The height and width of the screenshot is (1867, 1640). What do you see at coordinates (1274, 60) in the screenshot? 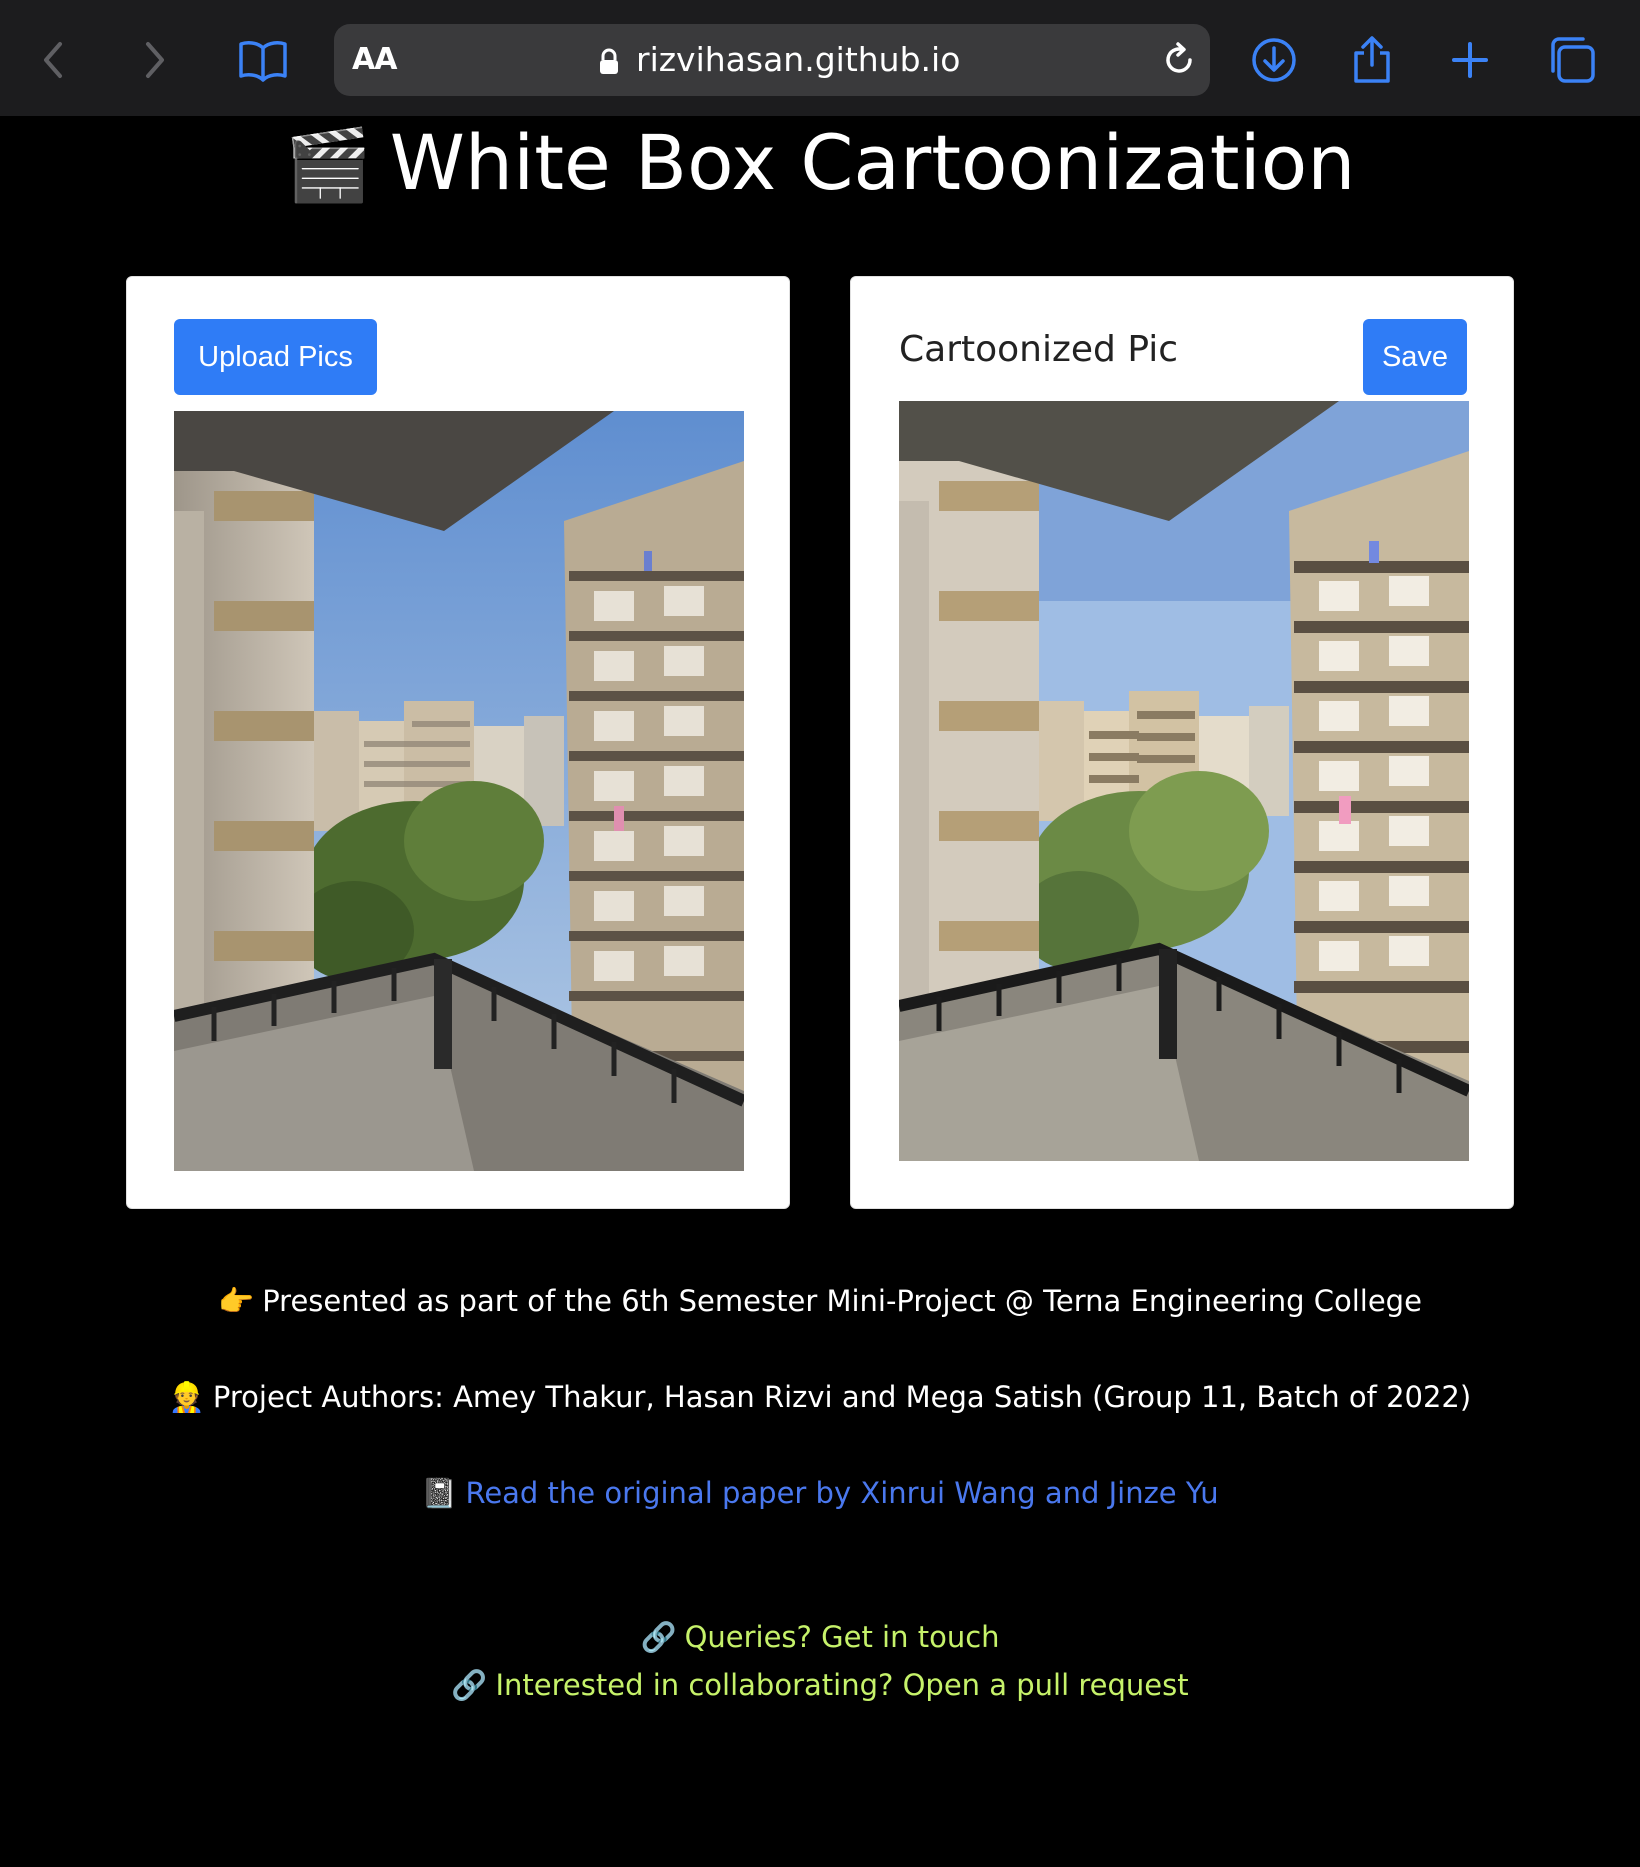
I see `download-icon` at bounding box center [1274, 60].